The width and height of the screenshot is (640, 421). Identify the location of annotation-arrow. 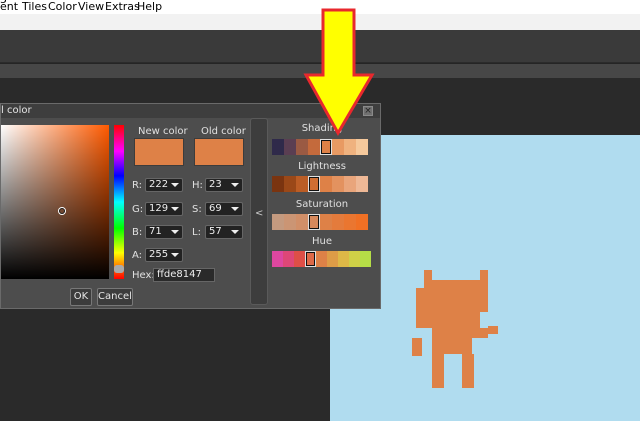
(339, 72).